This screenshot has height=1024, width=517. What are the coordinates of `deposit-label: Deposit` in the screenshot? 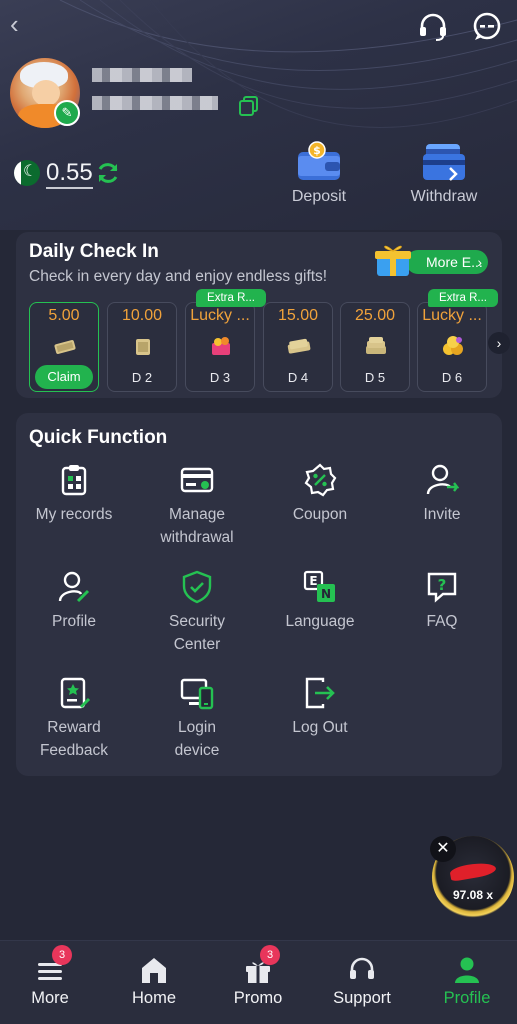 It's located at (319, 196).